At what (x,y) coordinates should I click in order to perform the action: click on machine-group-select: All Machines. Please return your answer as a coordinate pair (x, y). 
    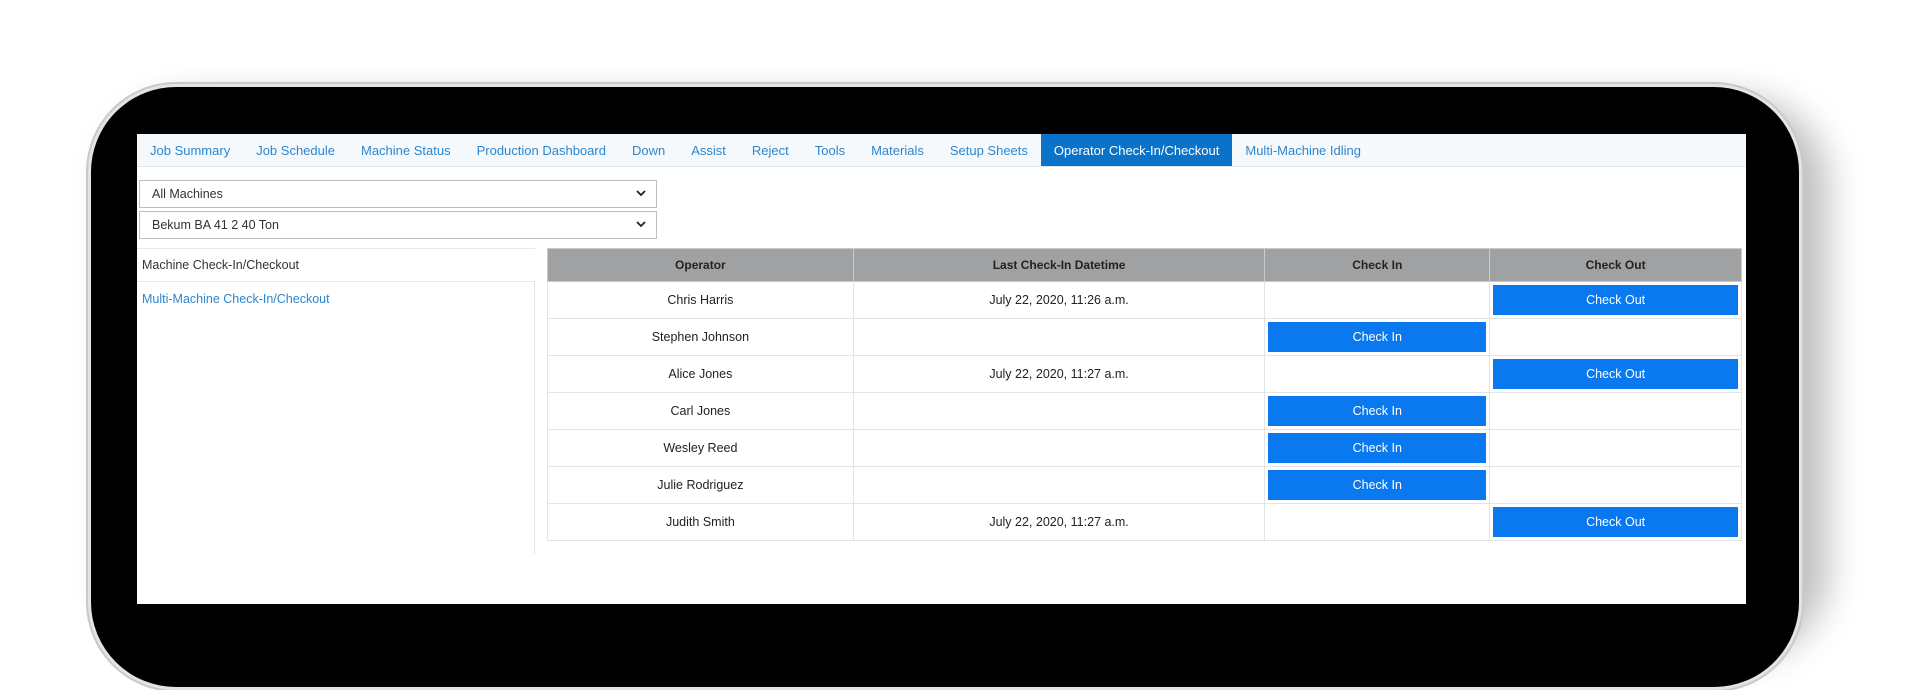
    Looking at the image, I should click on (398, 194).